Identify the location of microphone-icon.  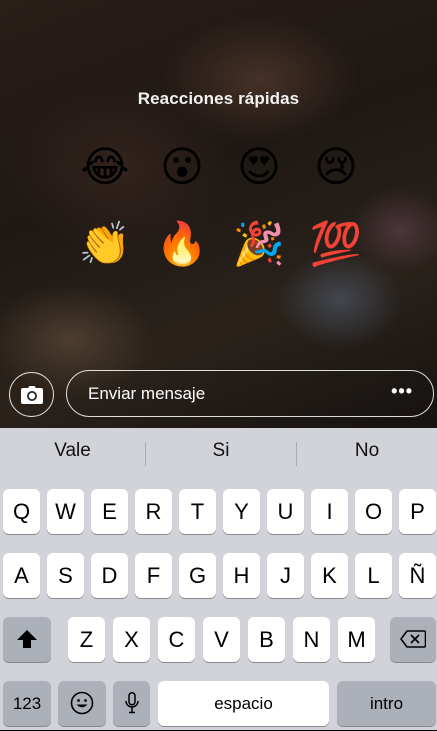
(131, 703).